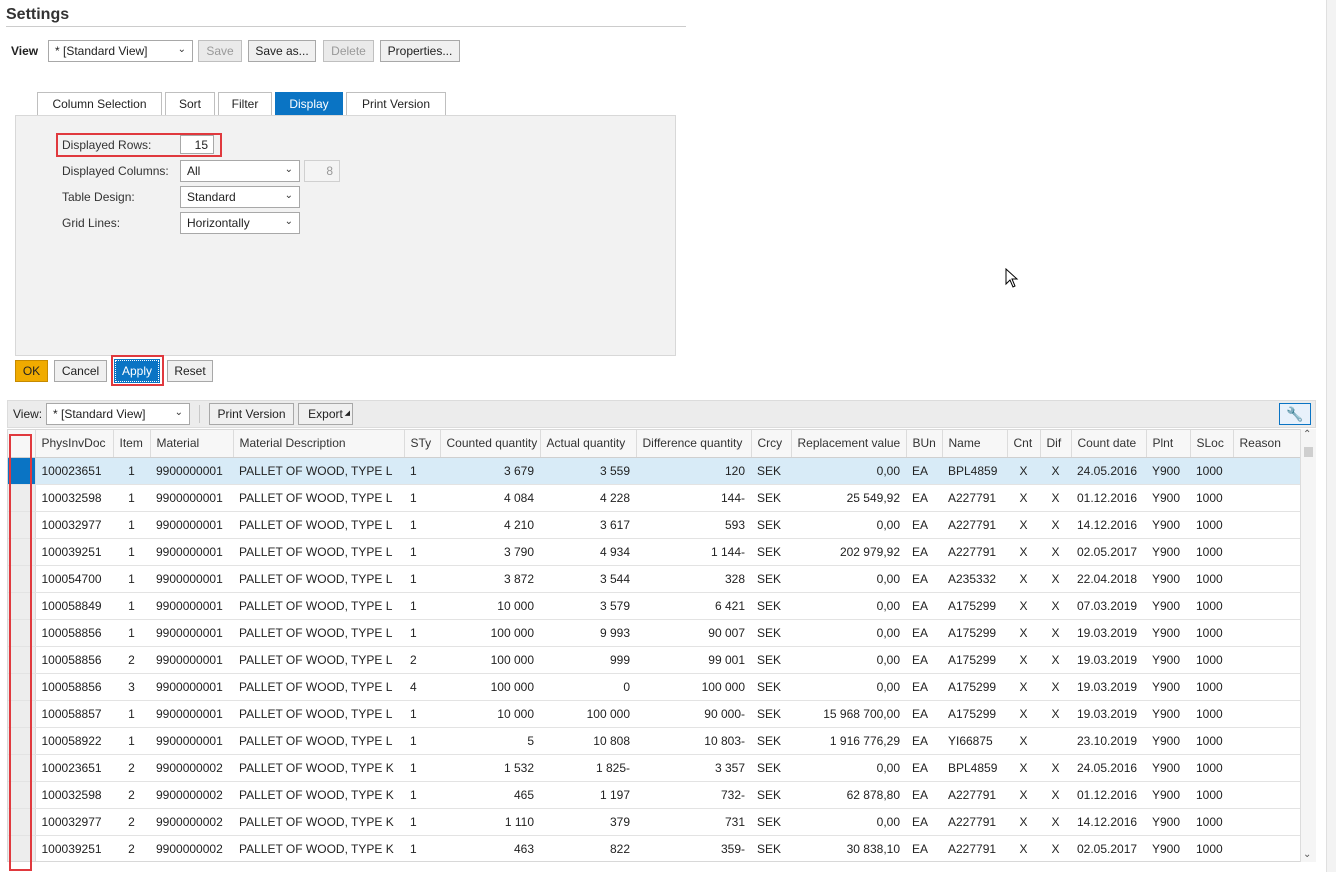  Describe the element at coordinates (1331, 436) in the screenshot. I see `page-scrollbar` at that location.